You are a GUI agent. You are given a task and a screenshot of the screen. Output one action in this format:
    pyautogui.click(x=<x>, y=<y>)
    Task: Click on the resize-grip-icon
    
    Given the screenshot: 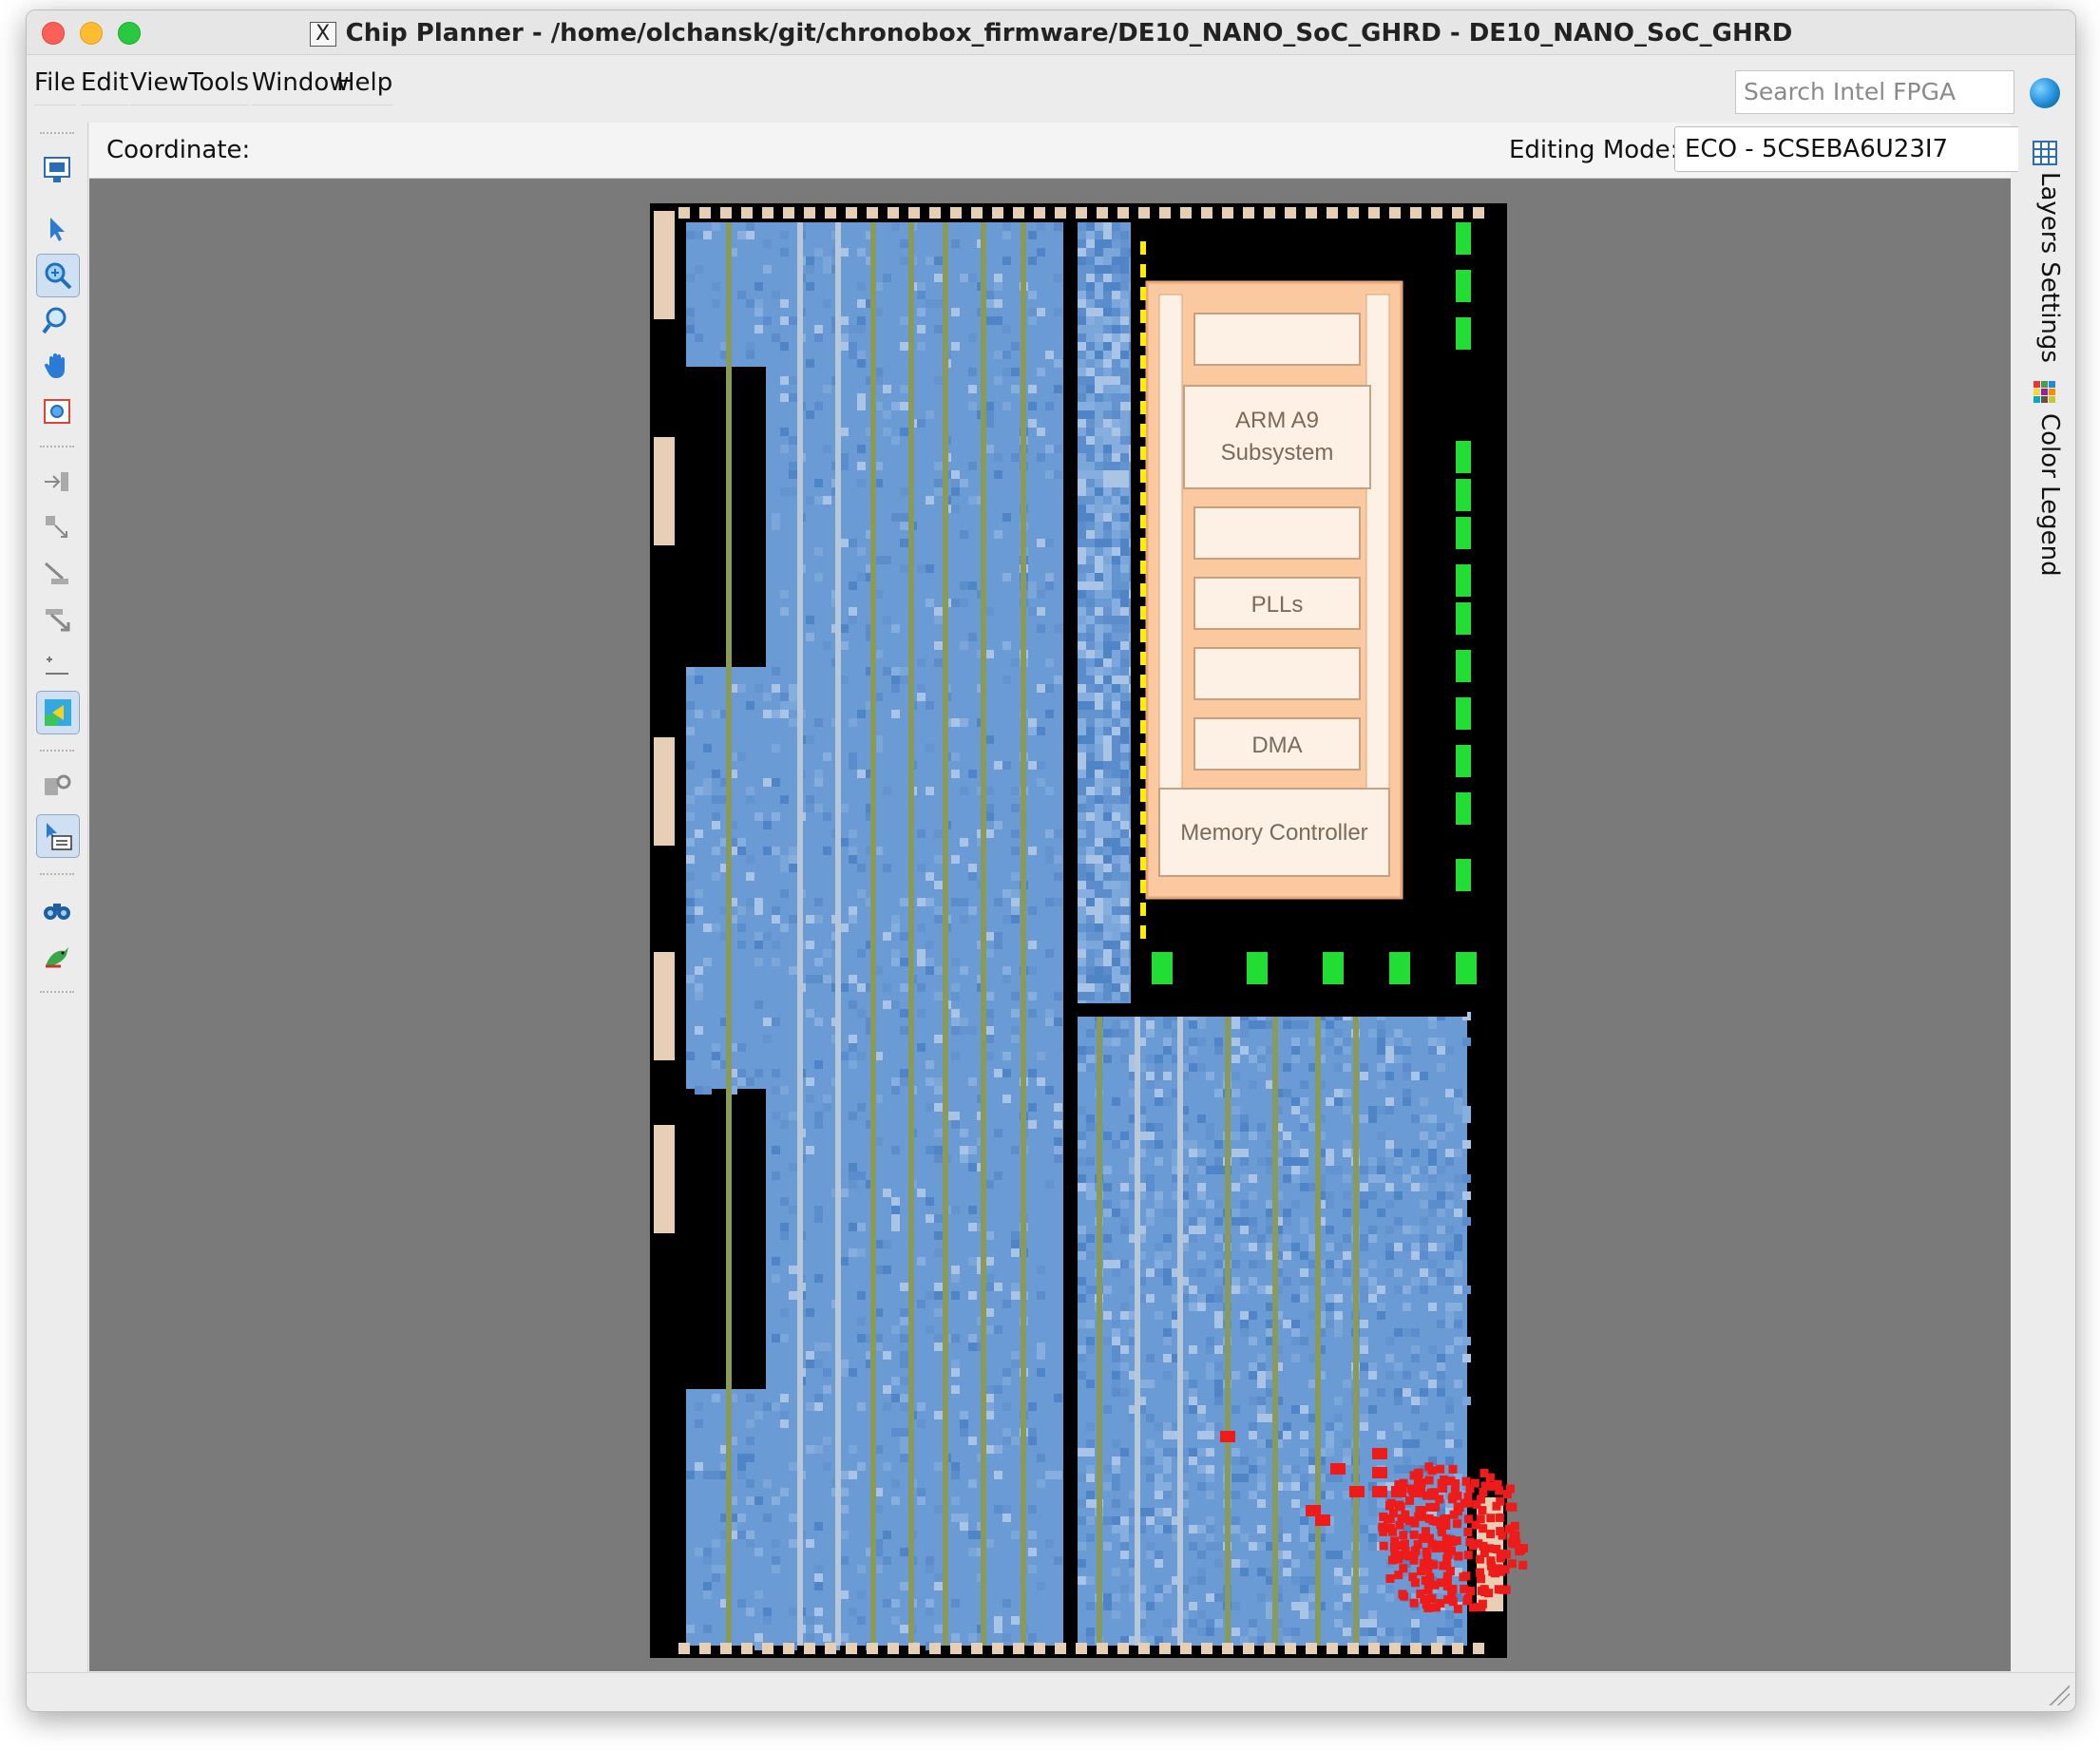 What is the action you would take?
    pyautogui.click(x=2058, y=1694)
    